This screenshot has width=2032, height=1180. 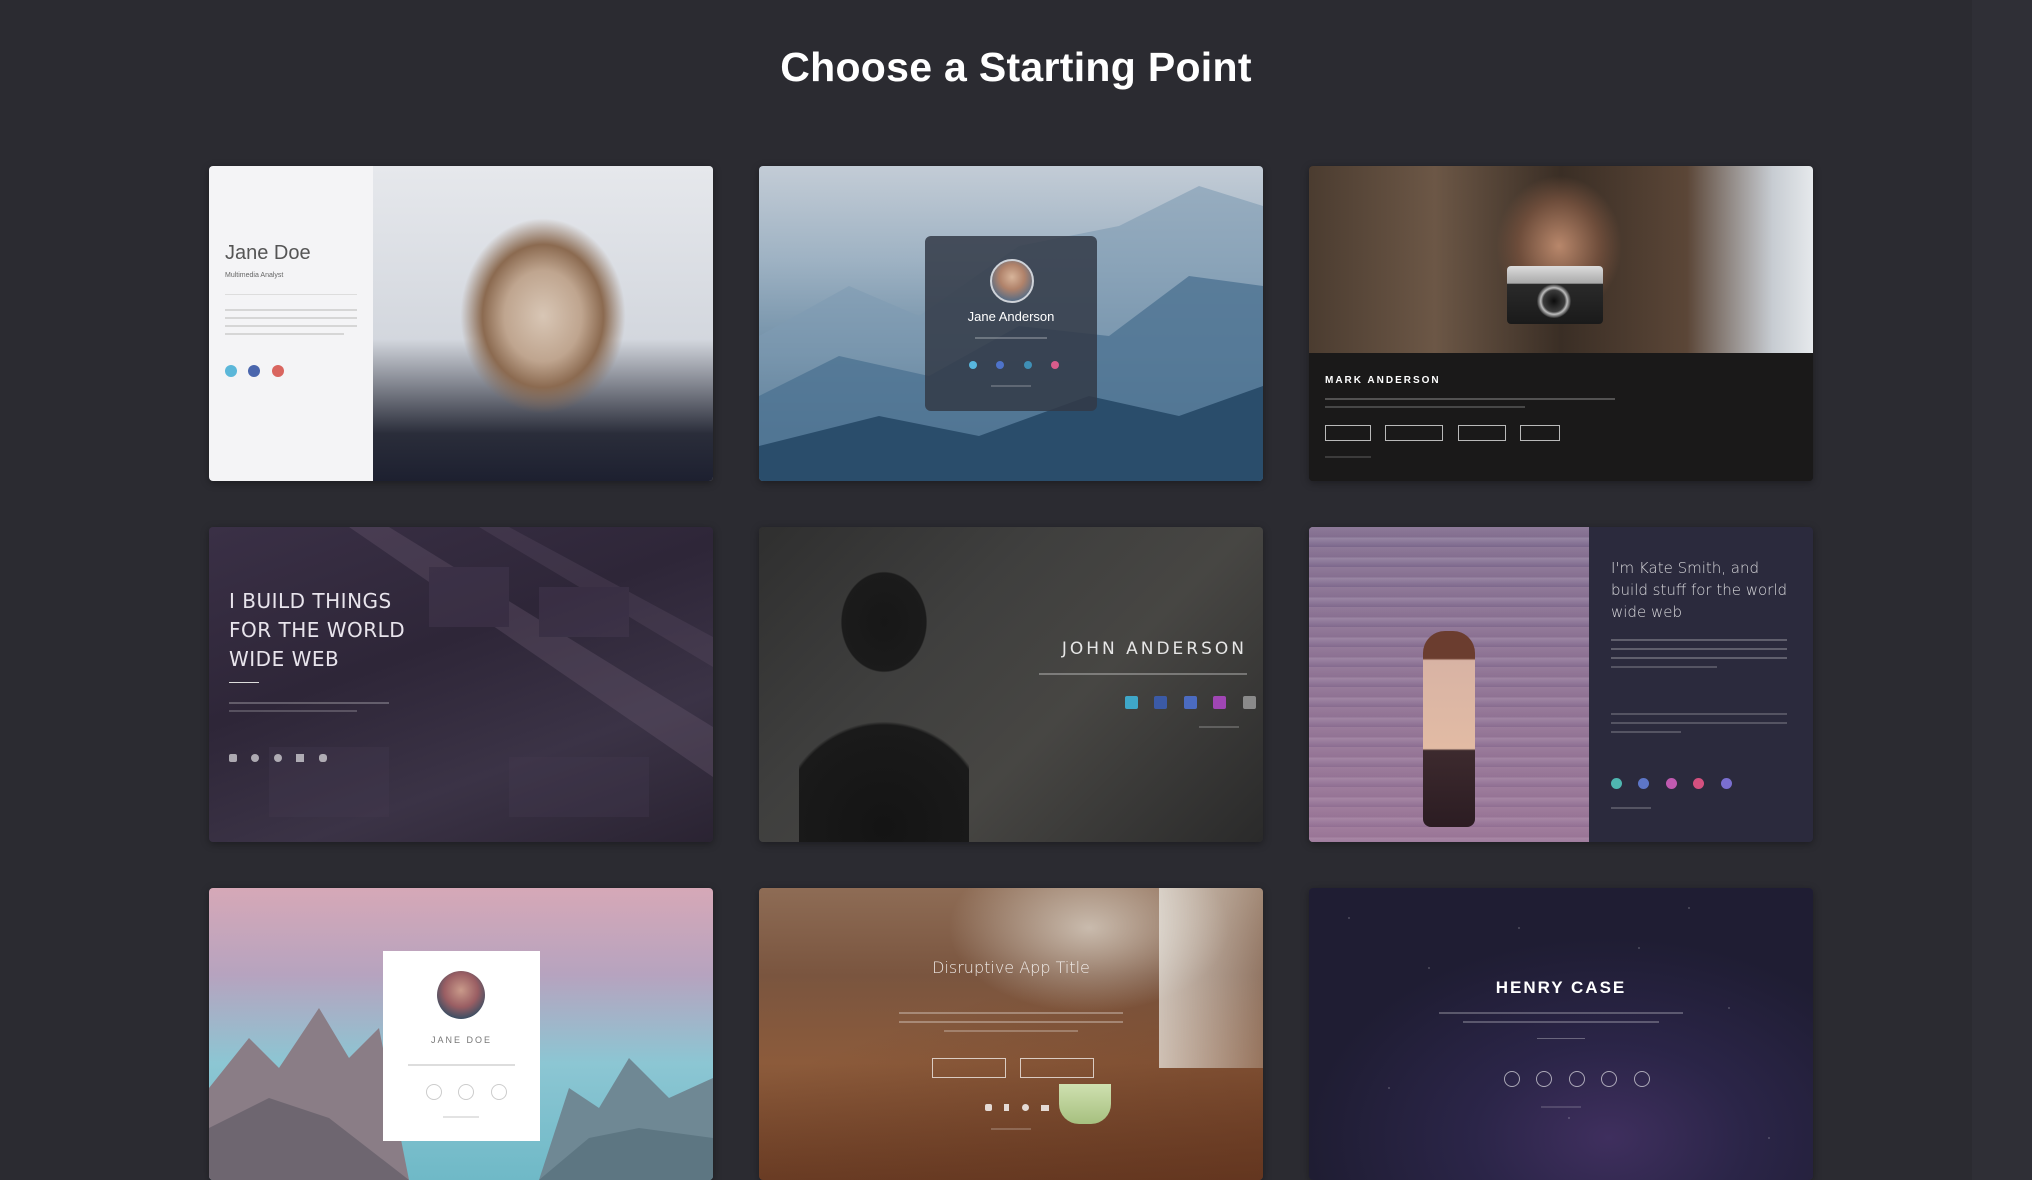 I want to click on divider, so click(x=291, y=294).